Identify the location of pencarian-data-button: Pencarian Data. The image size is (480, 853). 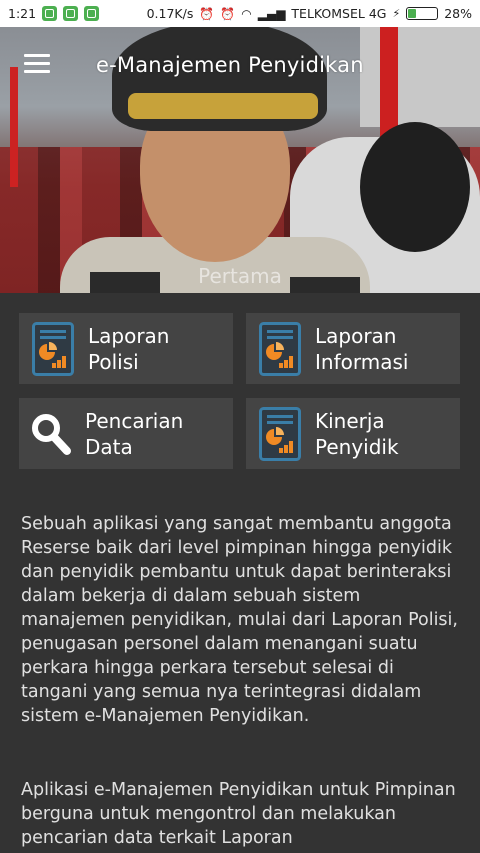
(126, 433).